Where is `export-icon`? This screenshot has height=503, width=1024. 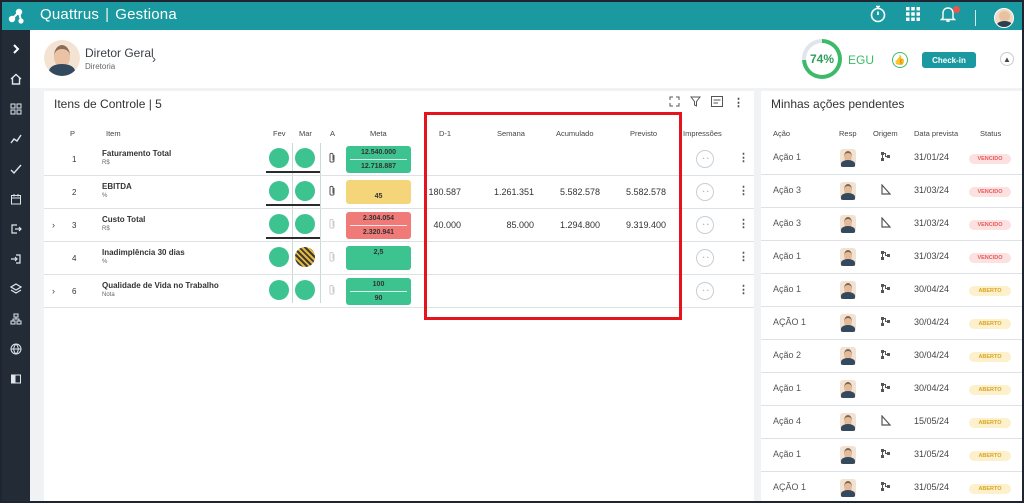 export-icon is located at coordinates (16, 229).